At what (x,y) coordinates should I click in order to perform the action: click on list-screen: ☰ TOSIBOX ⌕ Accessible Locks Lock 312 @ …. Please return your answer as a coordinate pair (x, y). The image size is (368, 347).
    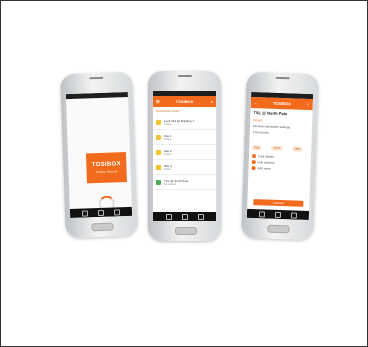
    Looking at the image, I should click on (184, 156).